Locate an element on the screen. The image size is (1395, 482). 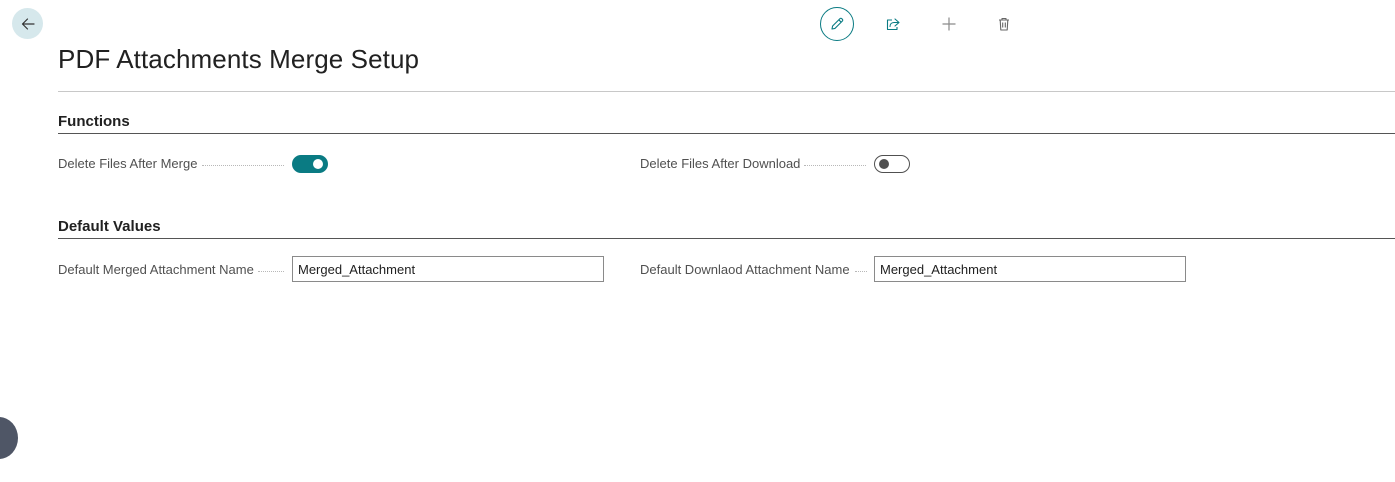
back-button is located at coordinates (27, 23).